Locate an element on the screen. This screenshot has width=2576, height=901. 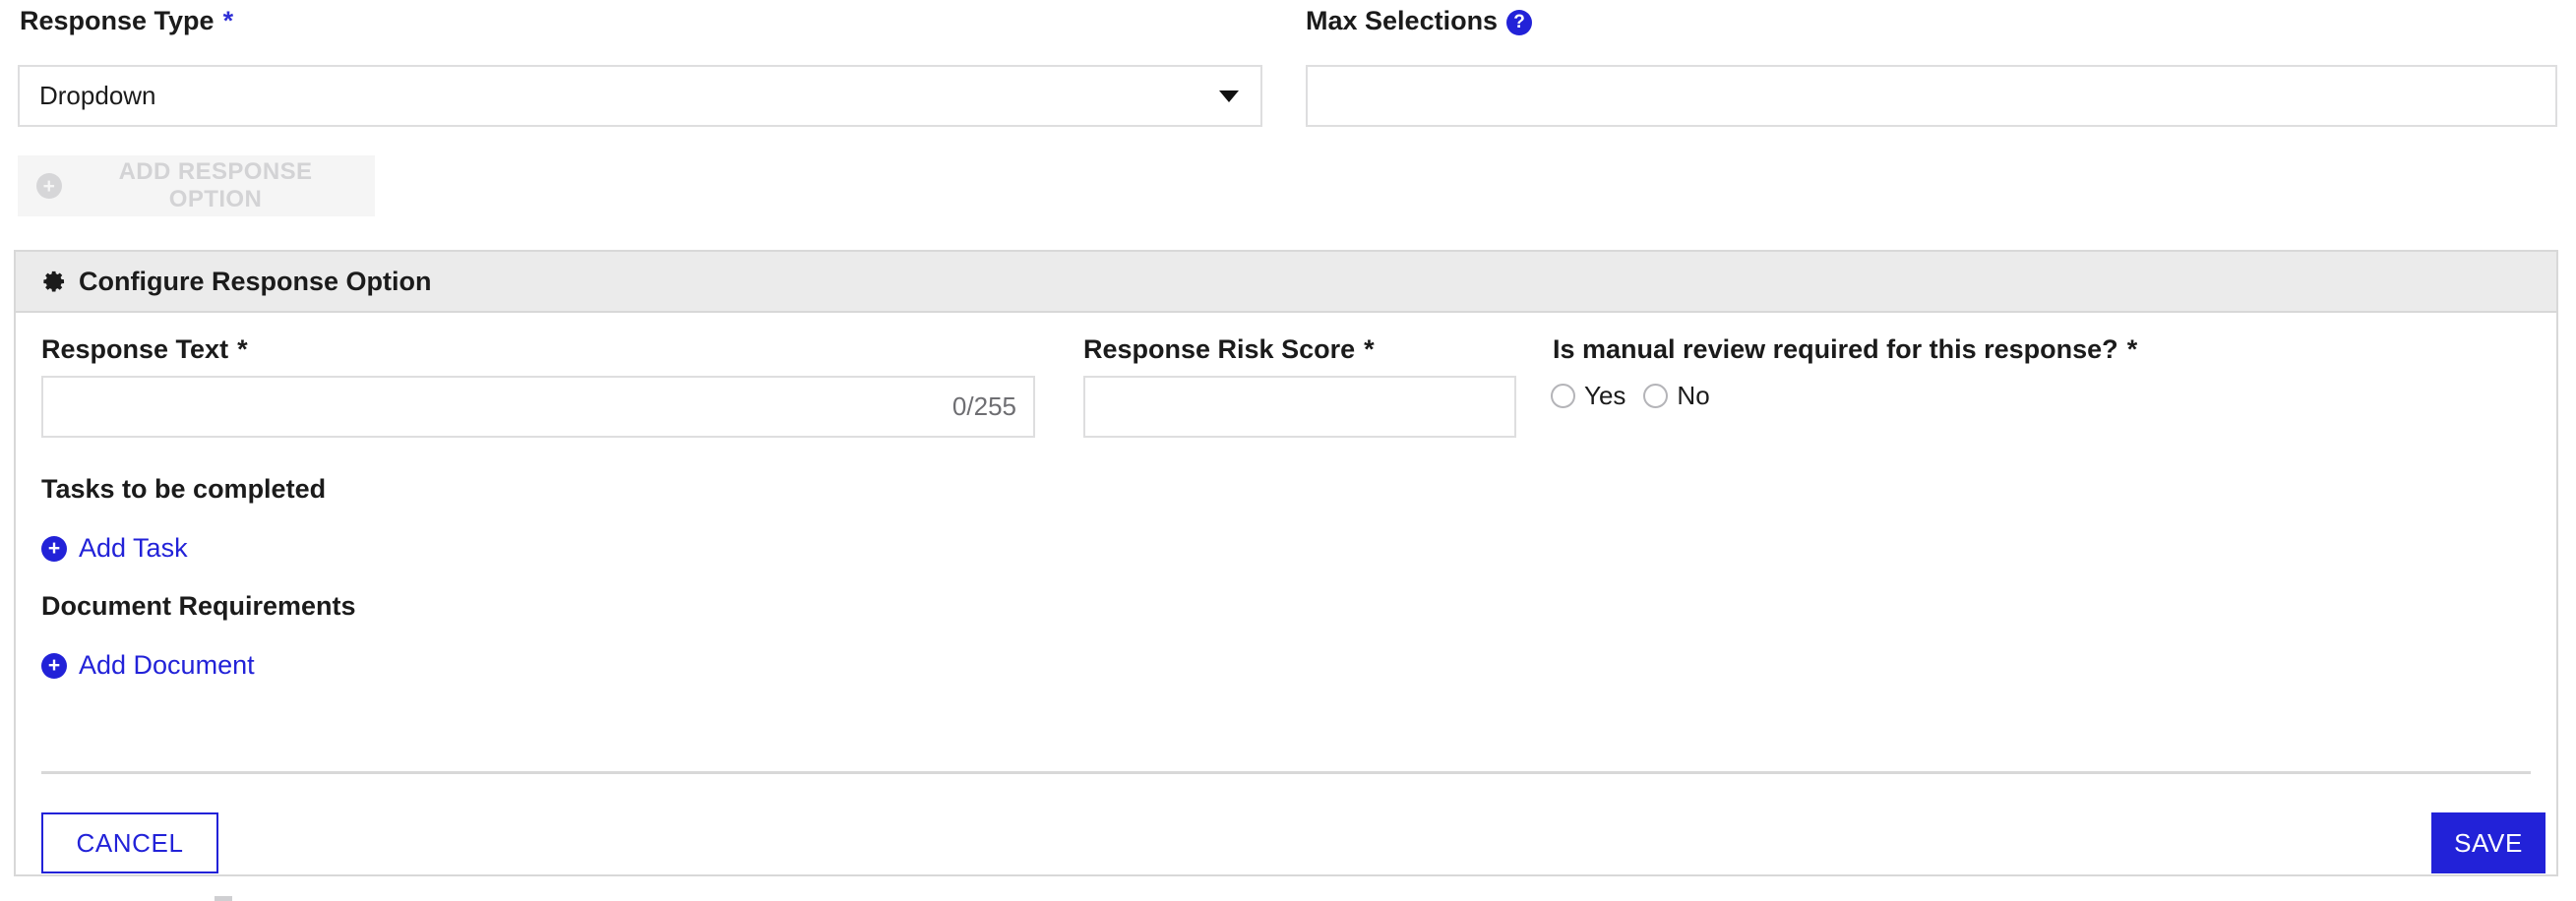
add-document-label: Add Document is located at coordinates (167, 665).